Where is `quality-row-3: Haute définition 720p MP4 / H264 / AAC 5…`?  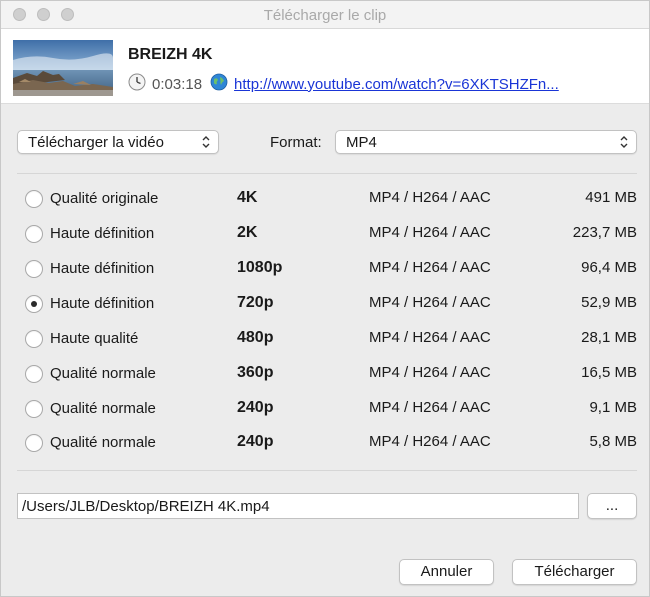
quality-row-3: Haute définition 720p MP4 / H264 / AAC 5… is located at coordinates (325, 304).